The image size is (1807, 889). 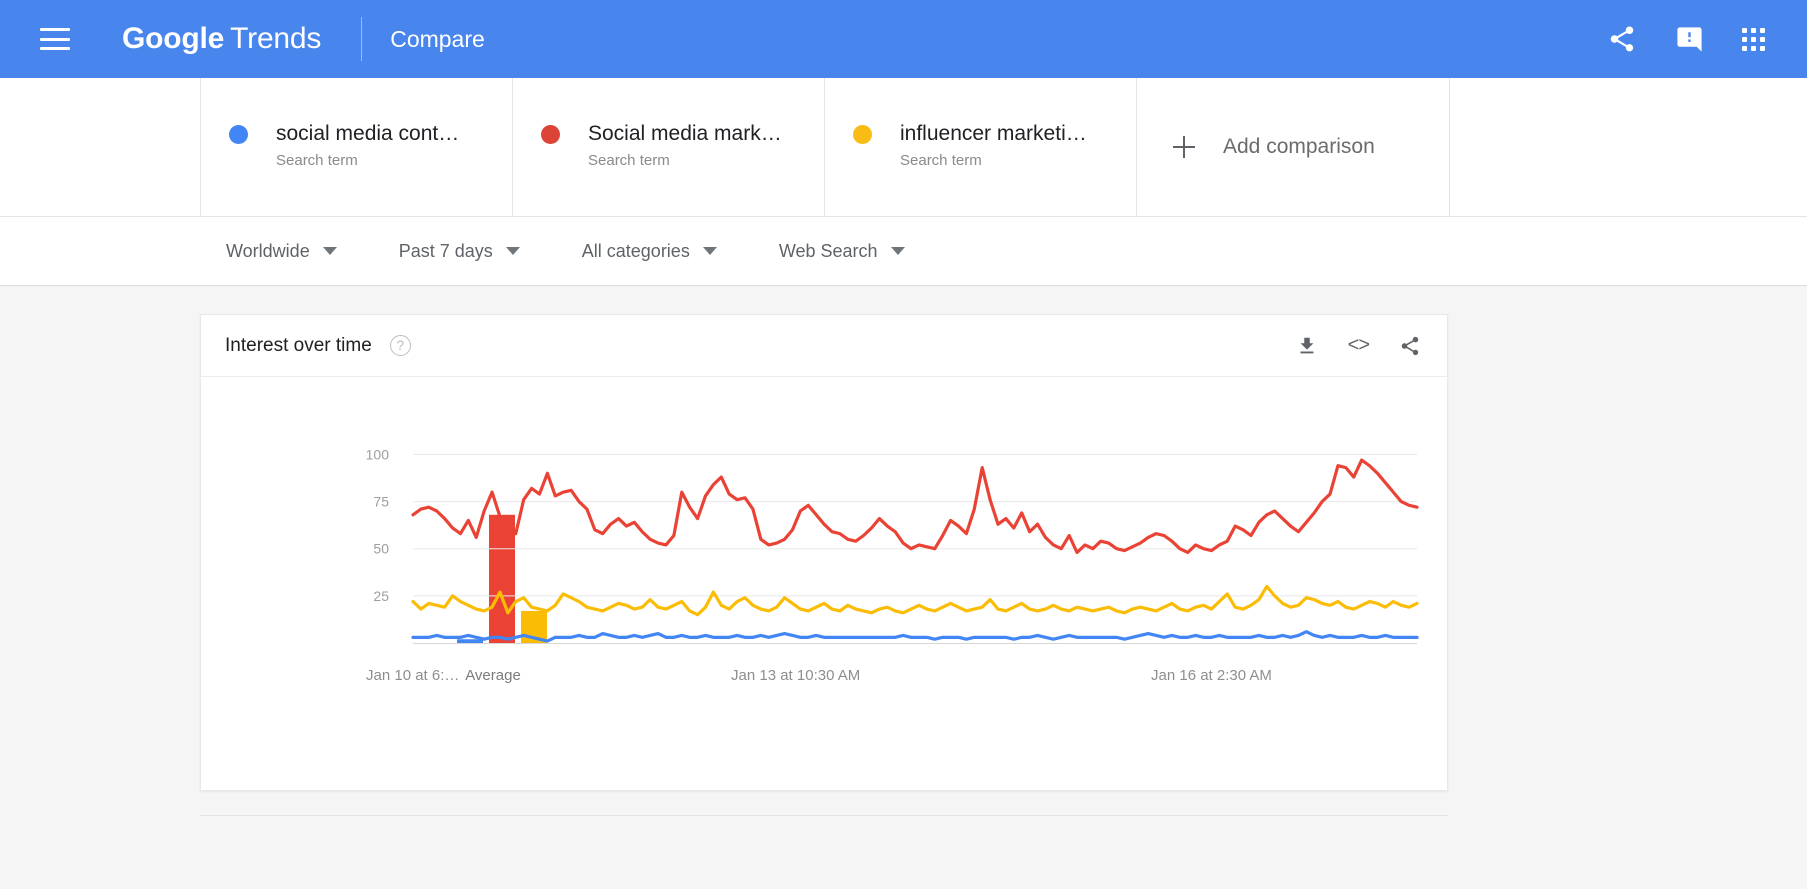 What do you see at coordinates (1211, 675) in the screenshot?
I see `x-axis-label-3: Jan 16 at 2:30 AM` at bounding box center [1211, 675].